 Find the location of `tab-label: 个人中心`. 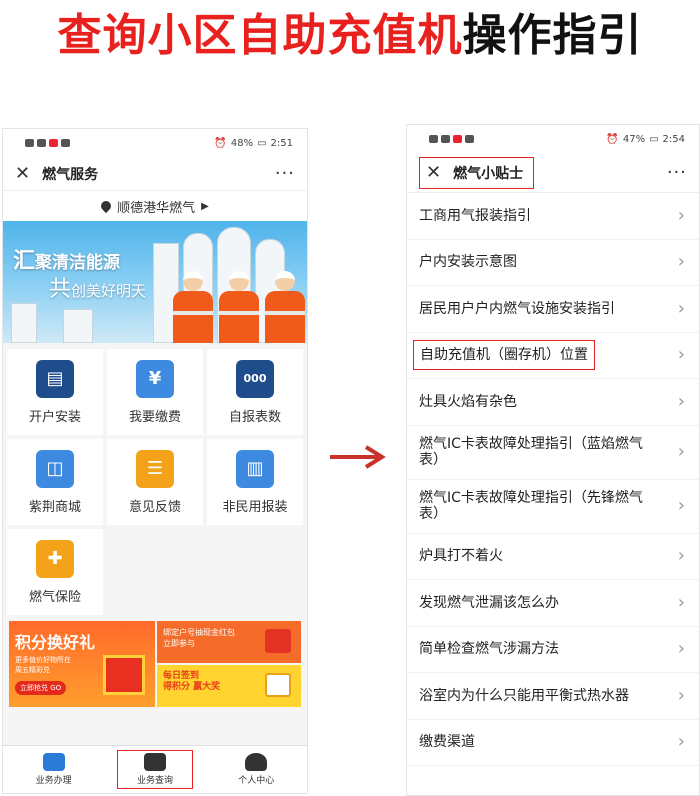

tab-label: 个人中心 is located at coordinates (256, 781).